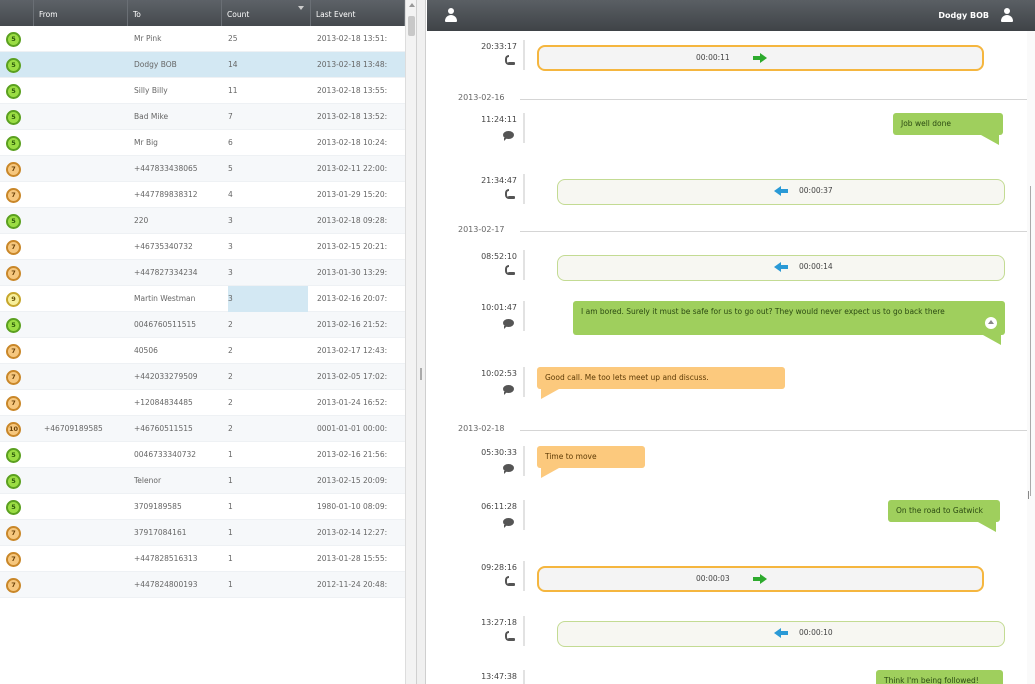 This screenshot has width=1035, height=684. Describe the element at coordinates (352, 506) in the screenshot. I see `cell-last-event: 1980-01-10 08:09:` at that location.